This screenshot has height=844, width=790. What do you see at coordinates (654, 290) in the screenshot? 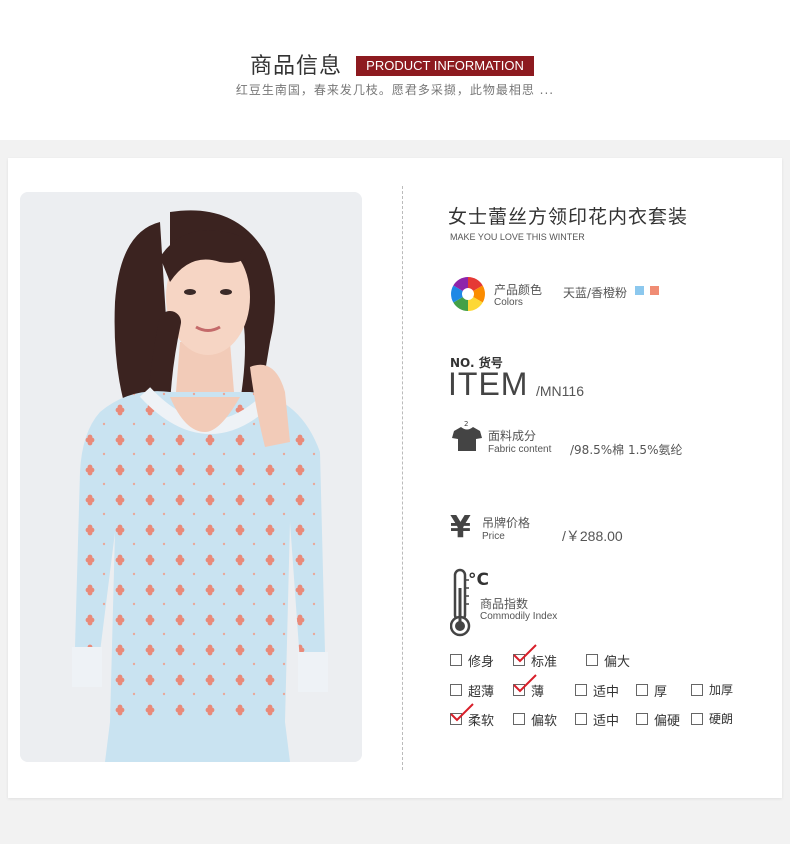
I see `swatch-orange-pink` at bounding box center [654, 290].